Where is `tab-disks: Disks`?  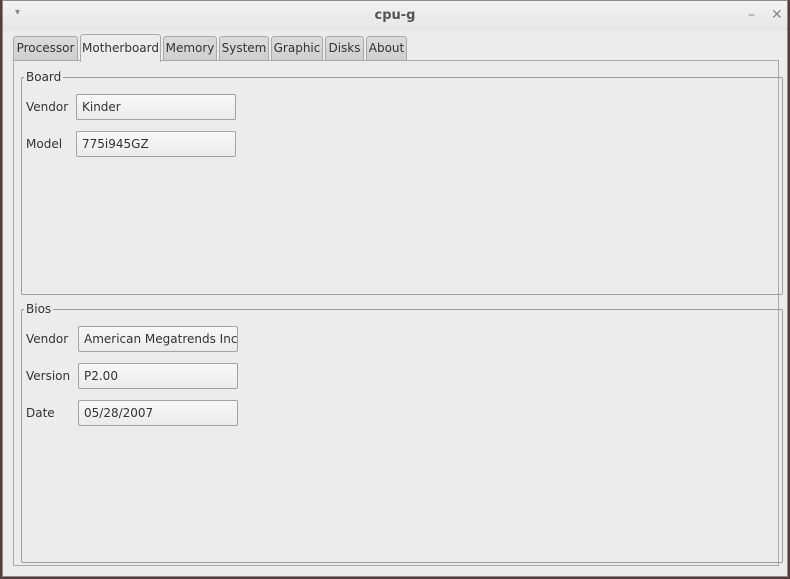
tab-disks: Disks is located at coordinates (344, 48).